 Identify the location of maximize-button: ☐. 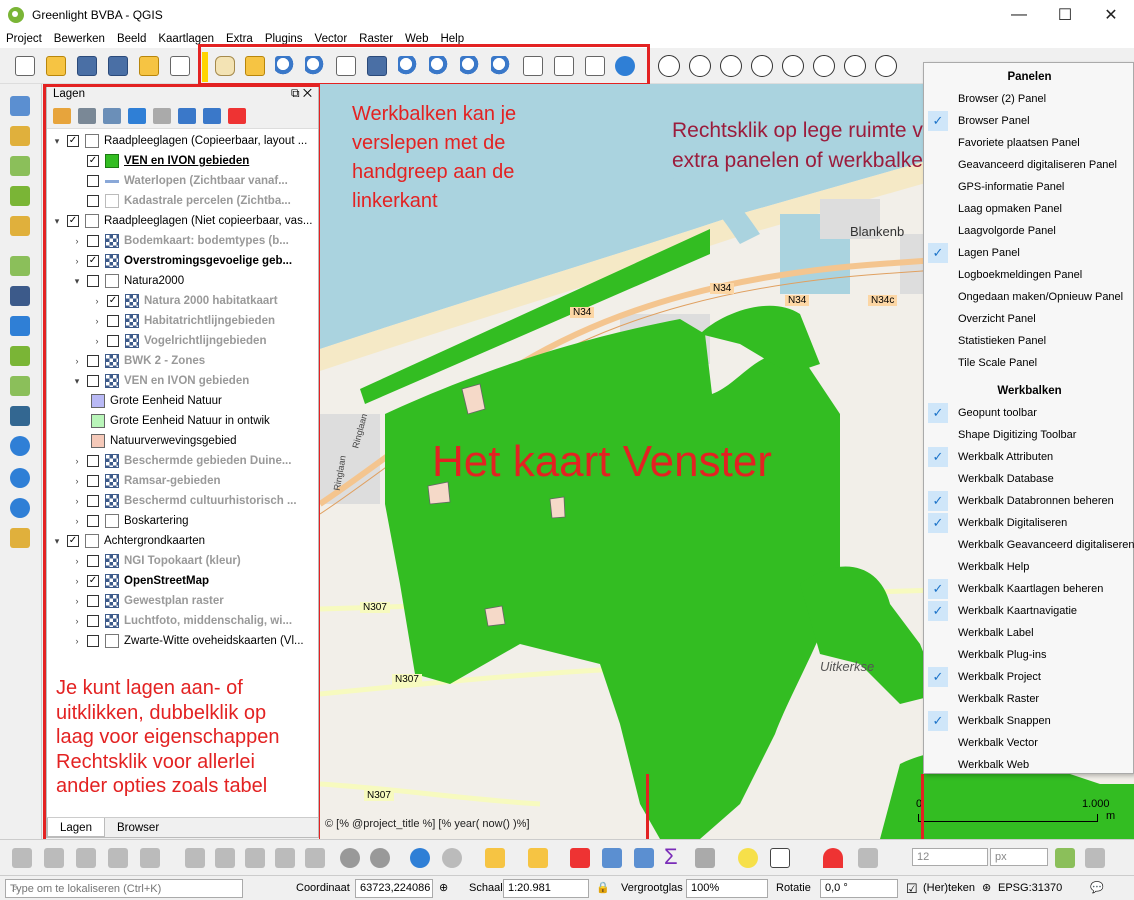
(1065, 15).